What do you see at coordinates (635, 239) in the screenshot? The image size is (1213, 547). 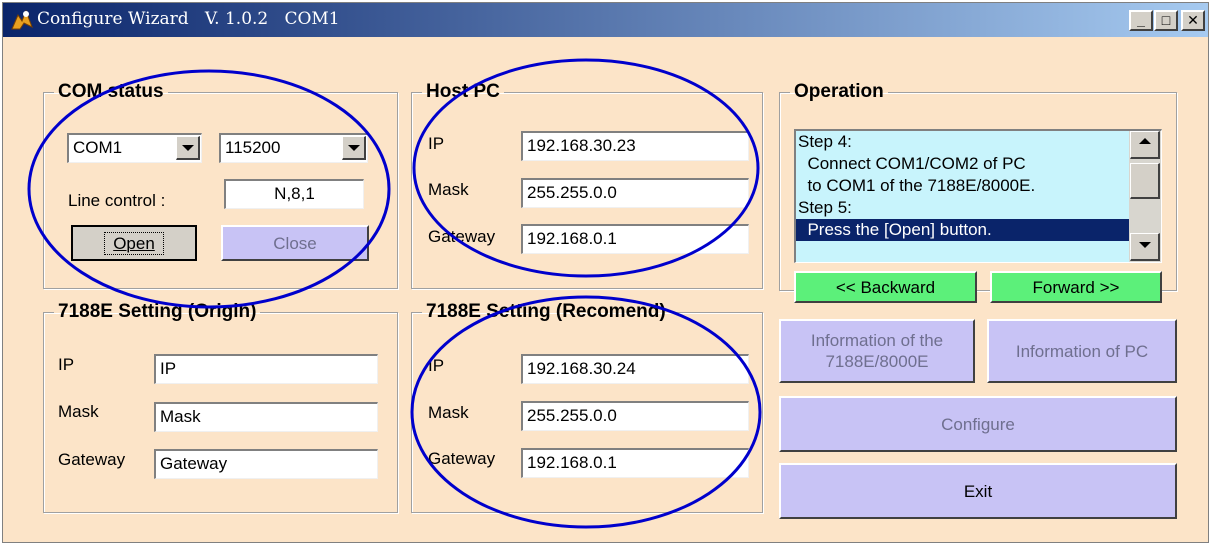 I see `host-gateway-field: 192.168.0.1` at bounding box center [635, 239].